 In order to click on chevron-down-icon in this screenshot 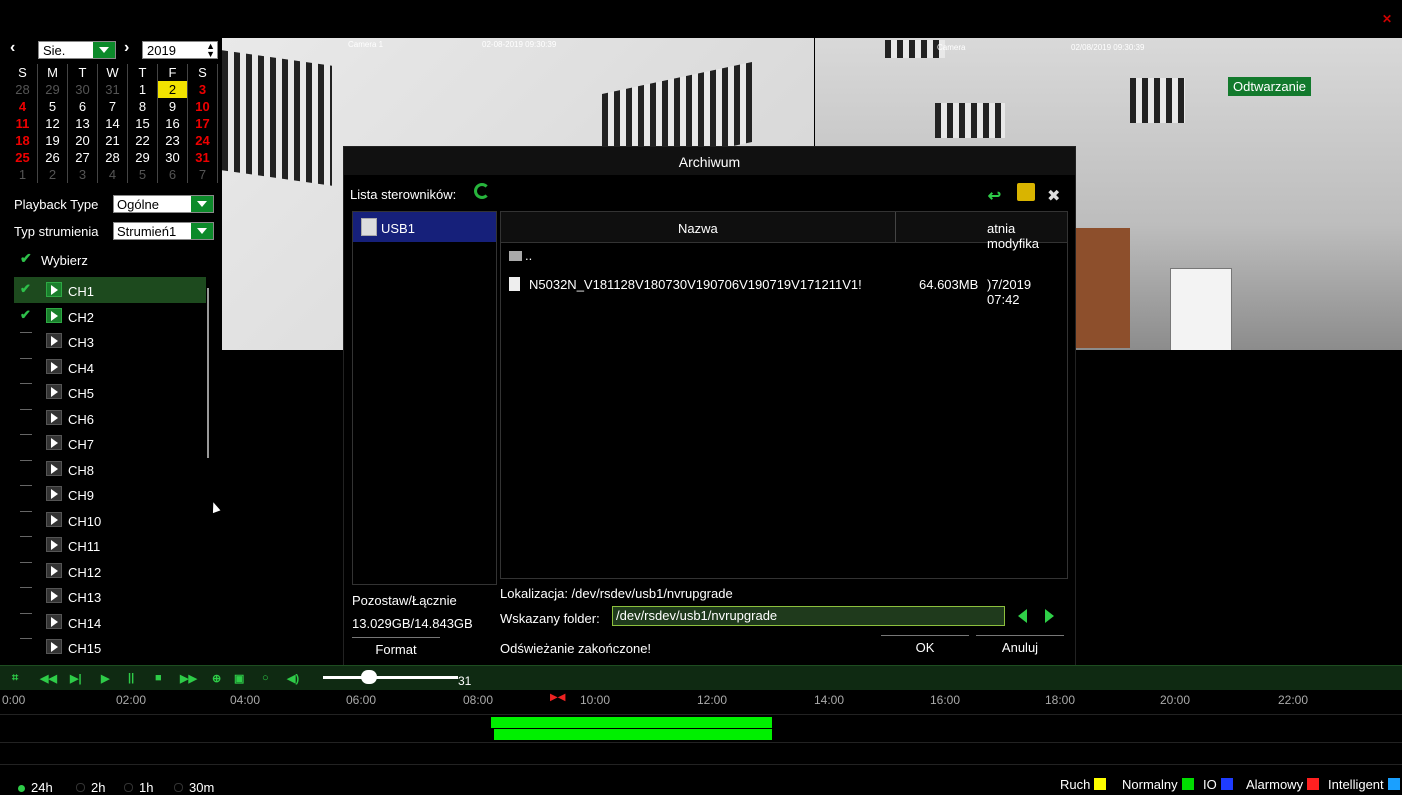, I will do `click(104, 50)`.